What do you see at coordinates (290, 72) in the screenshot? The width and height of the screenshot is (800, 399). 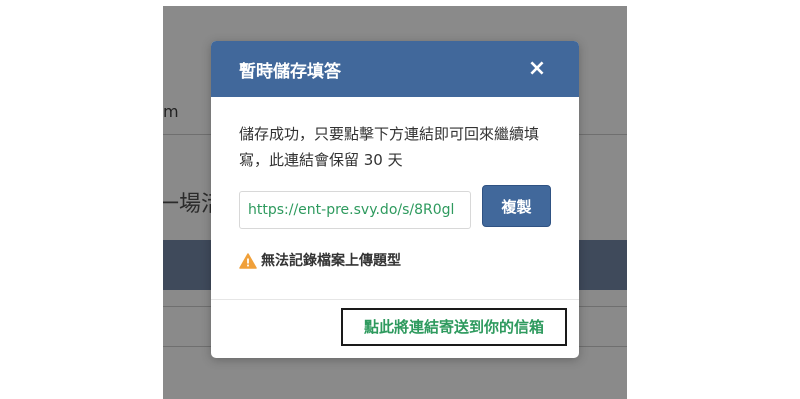 I see `modal-title: 暫時儲存填答` at bounding box center [290, 72].